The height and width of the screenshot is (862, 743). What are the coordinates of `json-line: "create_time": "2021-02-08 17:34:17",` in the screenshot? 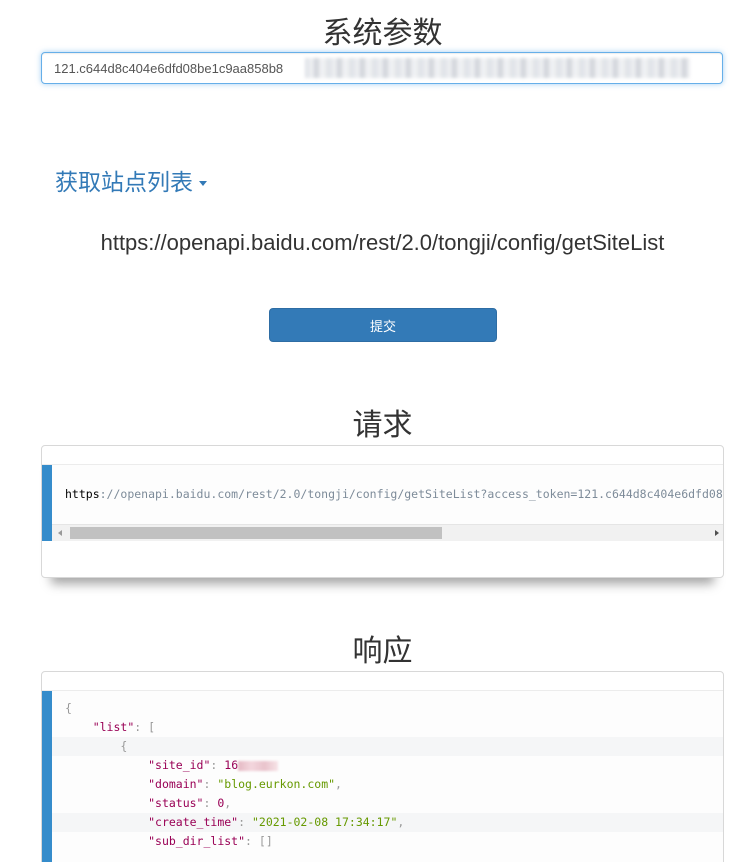 It's located at (387, 822).